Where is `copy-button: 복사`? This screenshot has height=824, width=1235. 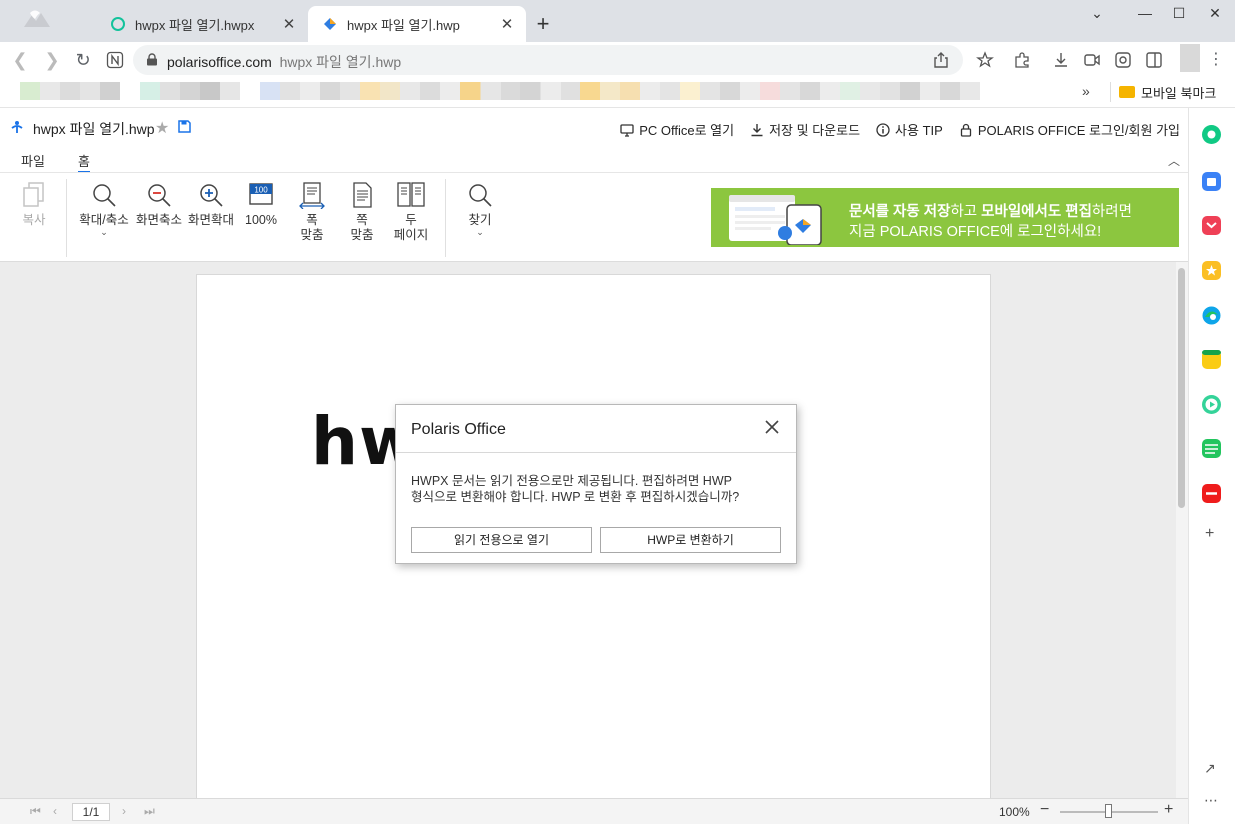 copy-button: 복사 is located at coordinates (34, 204).